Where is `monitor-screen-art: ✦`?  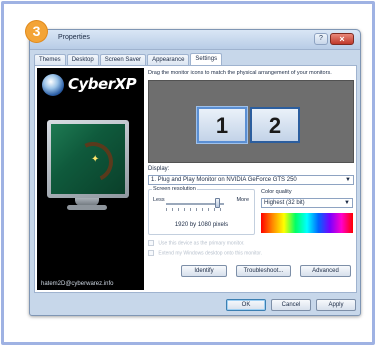 monitor-screen-art: ✦ is located at coordinates (88, 159).